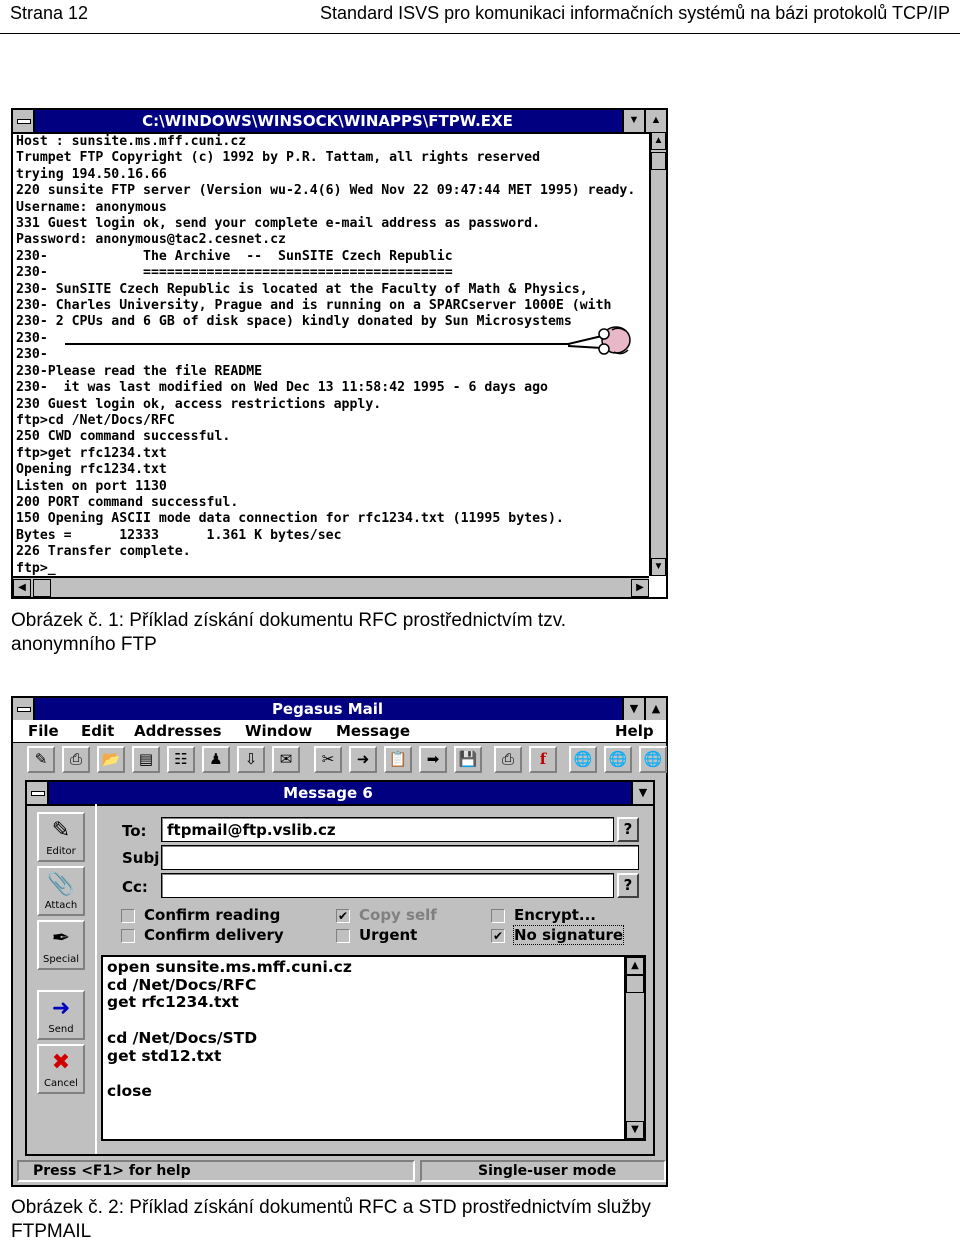 This screenshot has height=1246, width=960. I want to click on body-vertical-scrollbar: ▲ ▼, so click(634, 1048).